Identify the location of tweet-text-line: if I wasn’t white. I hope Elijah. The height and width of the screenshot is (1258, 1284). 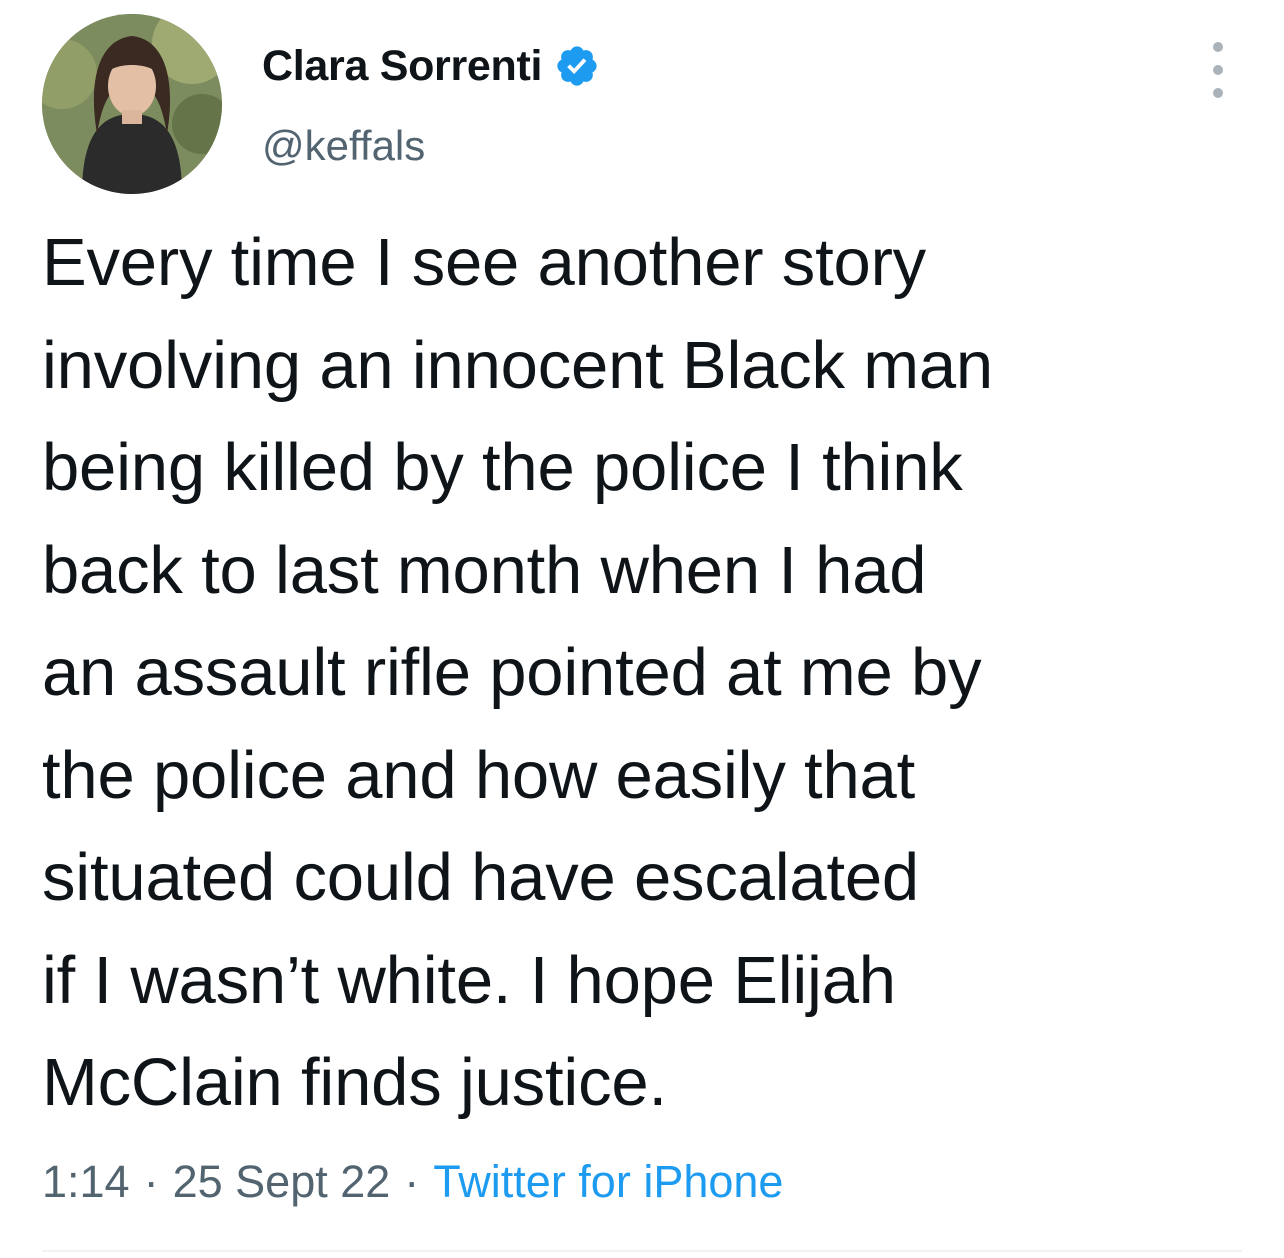
(469, 980).